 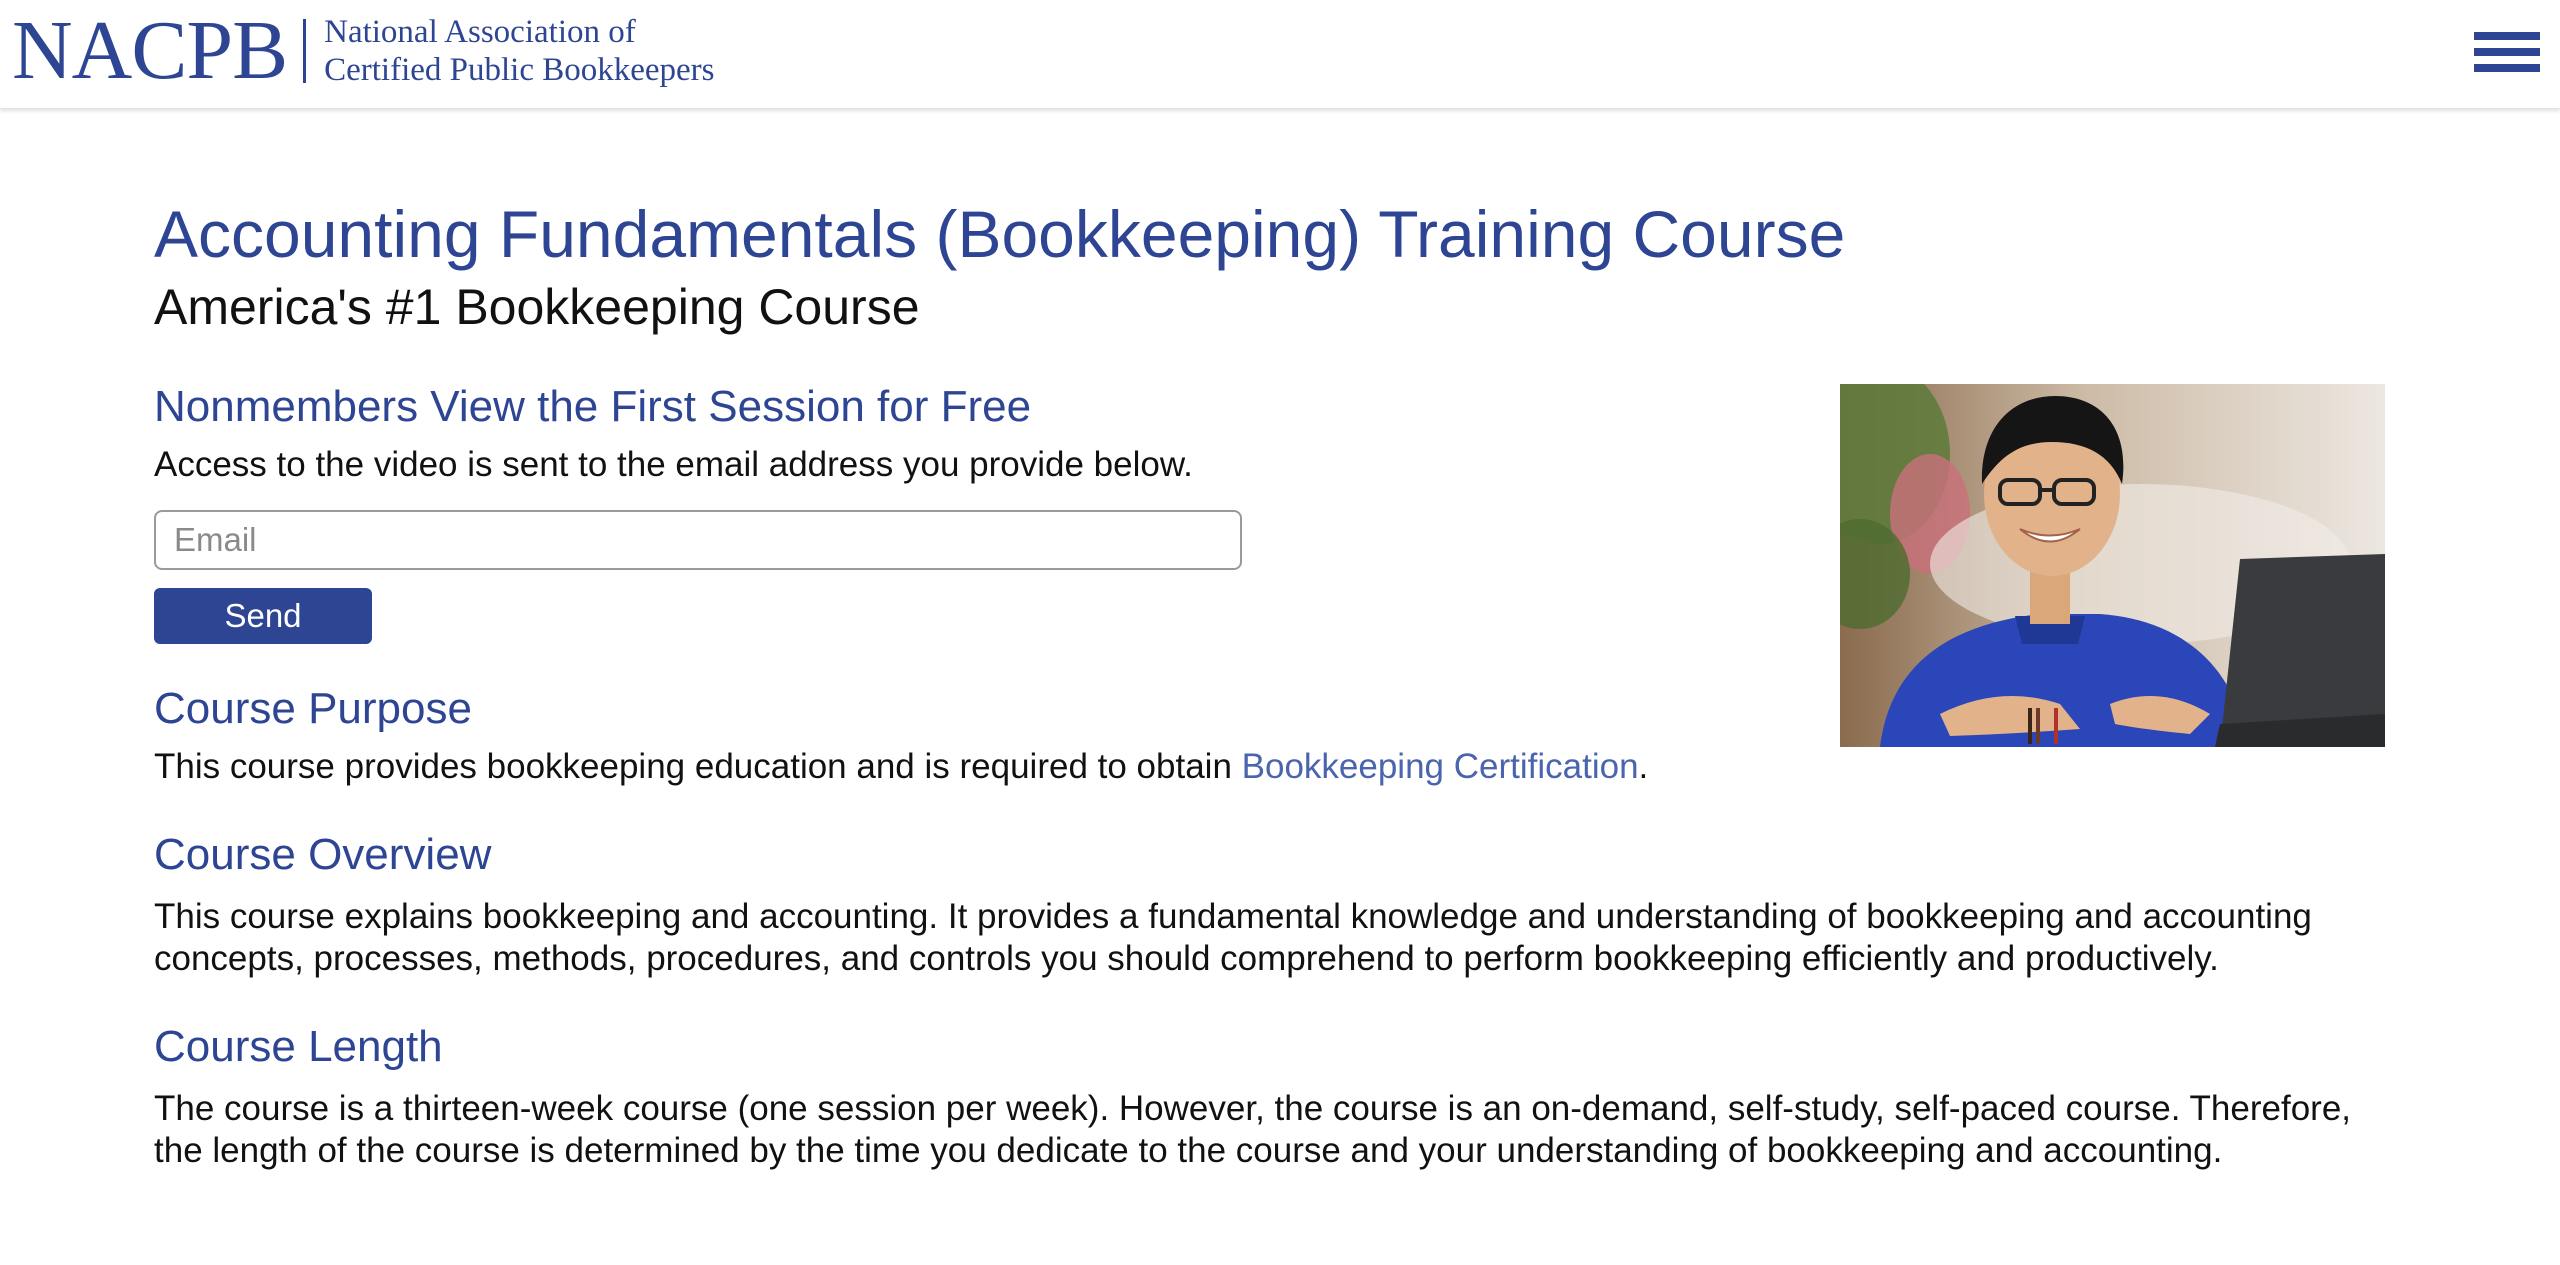 I want to click on course-purpose-text-end: ., so click(x=1643, y=766).